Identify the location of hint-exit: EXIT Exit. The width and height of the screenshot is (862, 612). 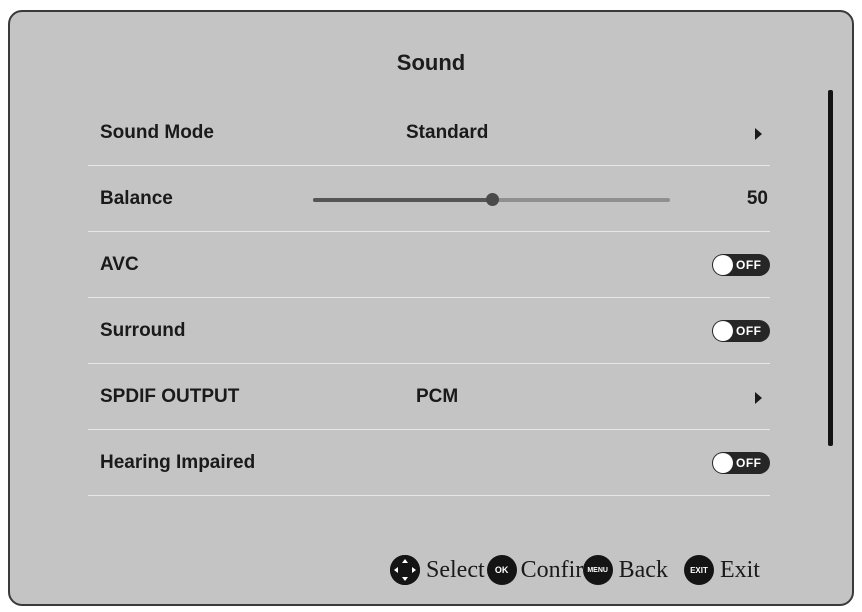
(721, 570).